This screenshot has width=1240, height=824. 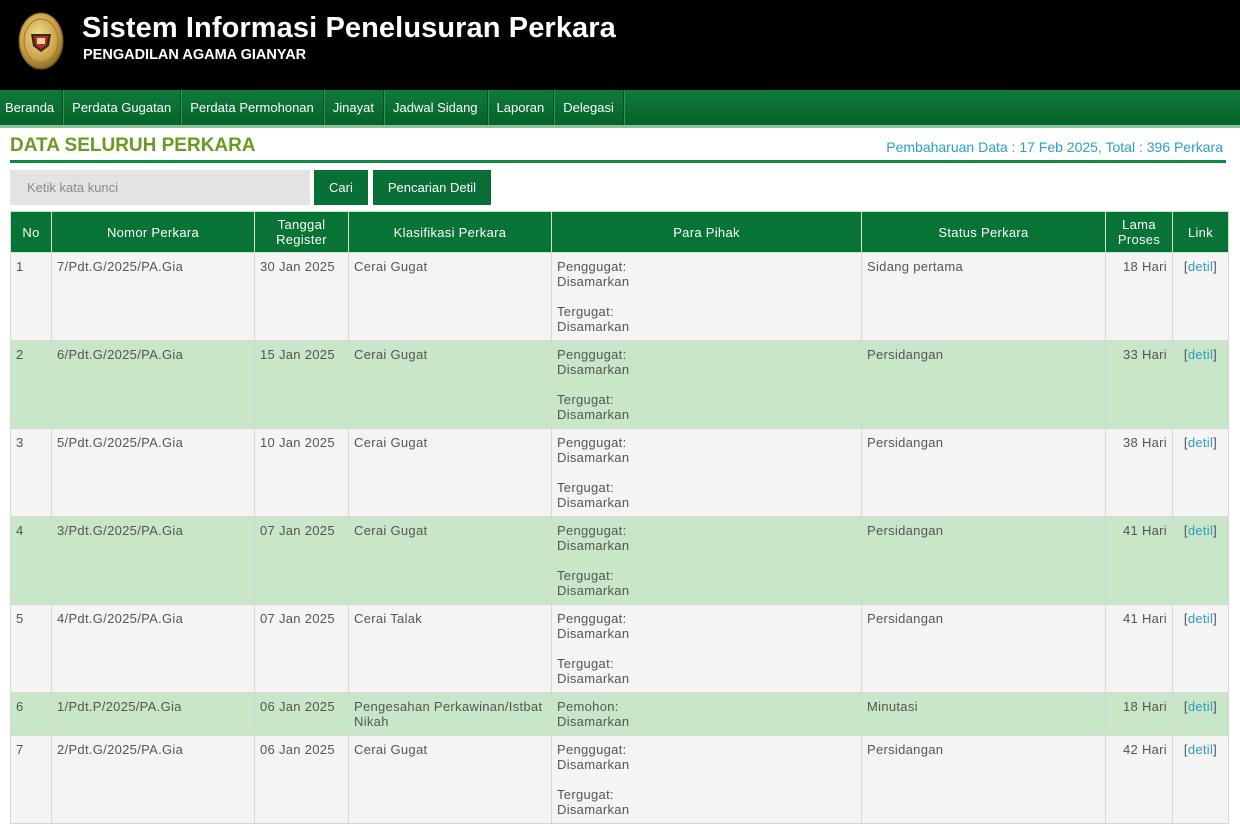 What do you see at coordinates (619, 187) in the screenshot?
I see `search-bar: Cari Pencarian Detil` at bounding box center [619, 187].